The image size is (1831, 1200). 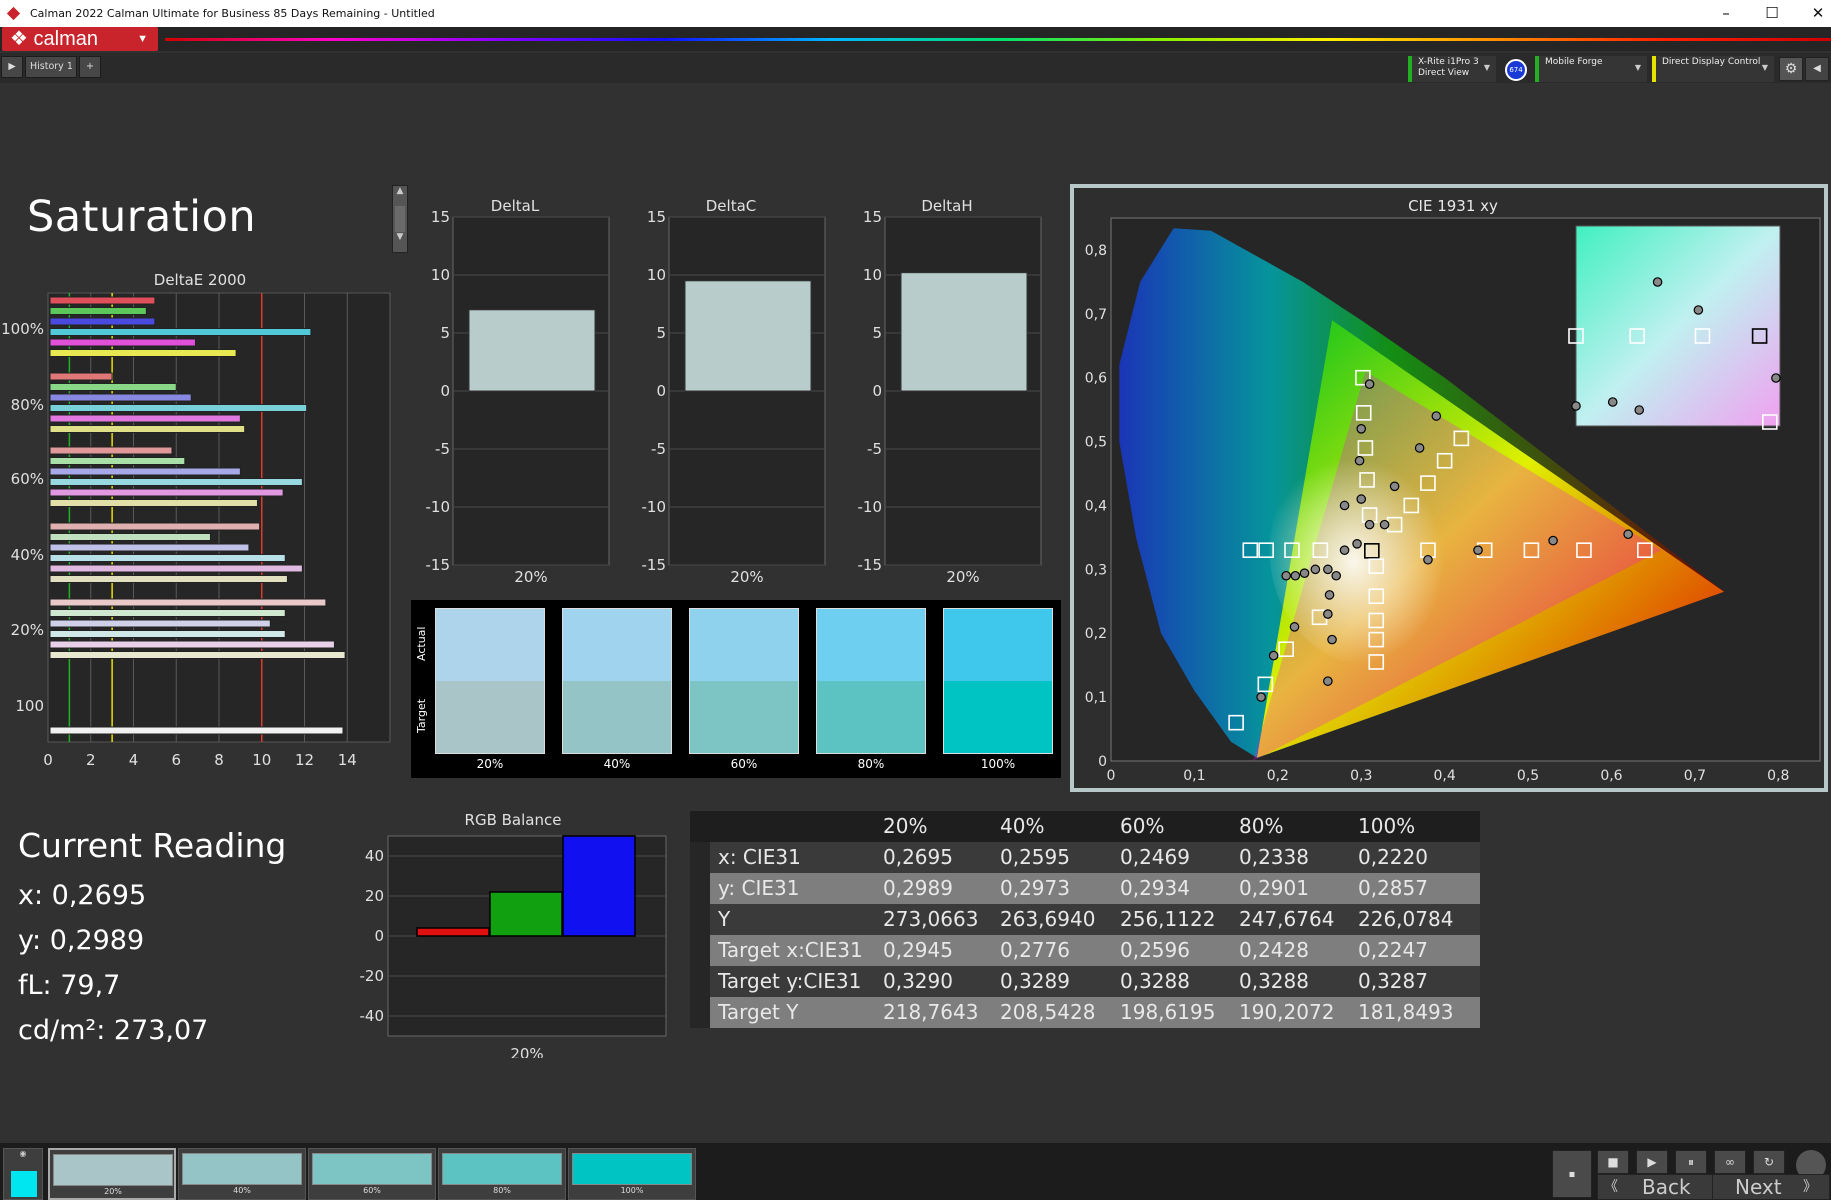 I want to click on deltae-group-label: 40%, so click(x=27, y=555).